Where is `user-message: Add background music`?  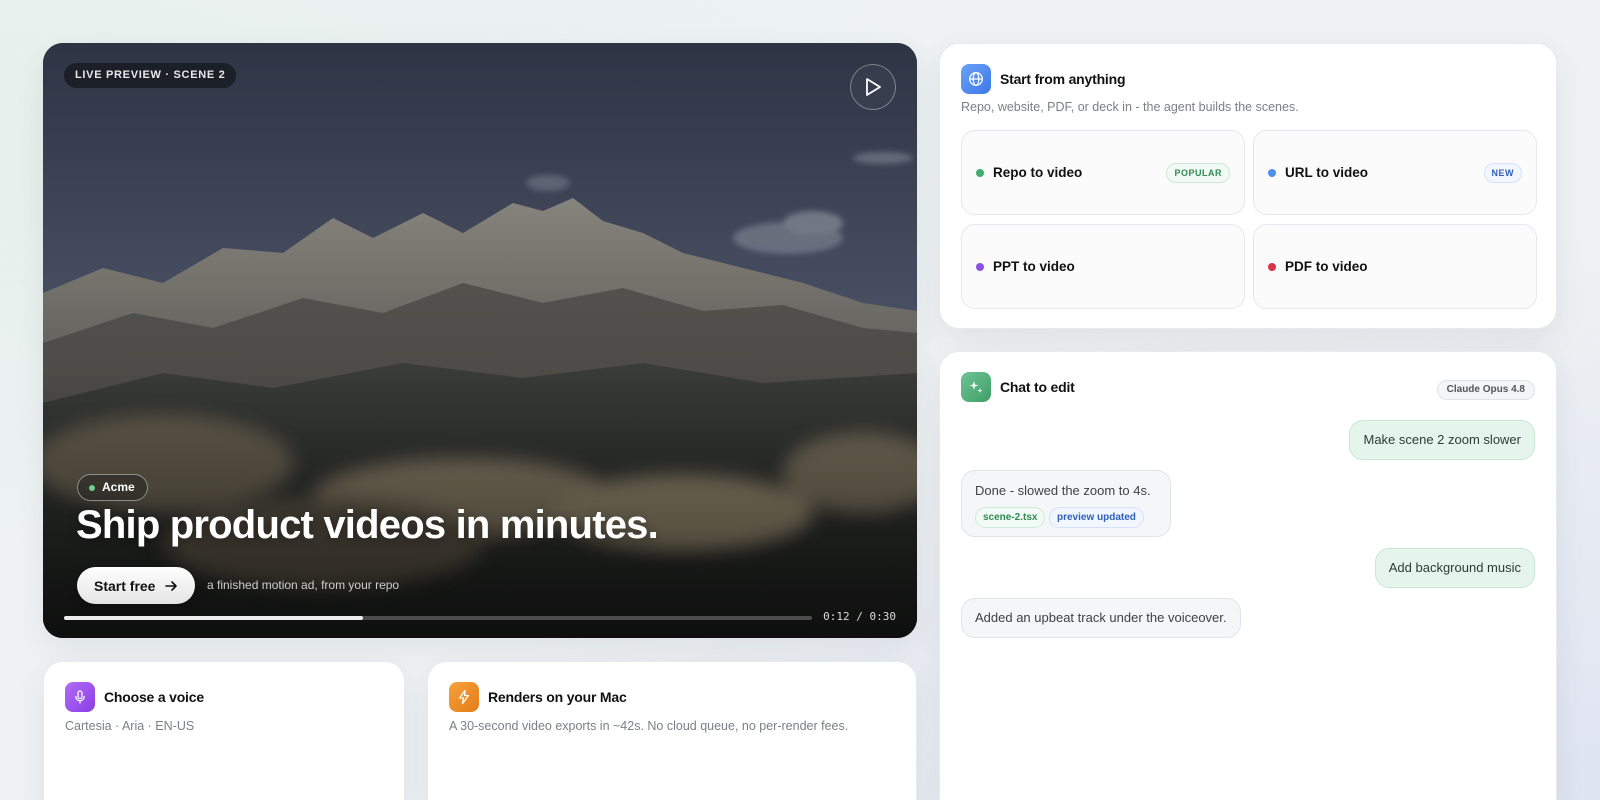
user-message: Add background music is located at coordinates (1454, 568).